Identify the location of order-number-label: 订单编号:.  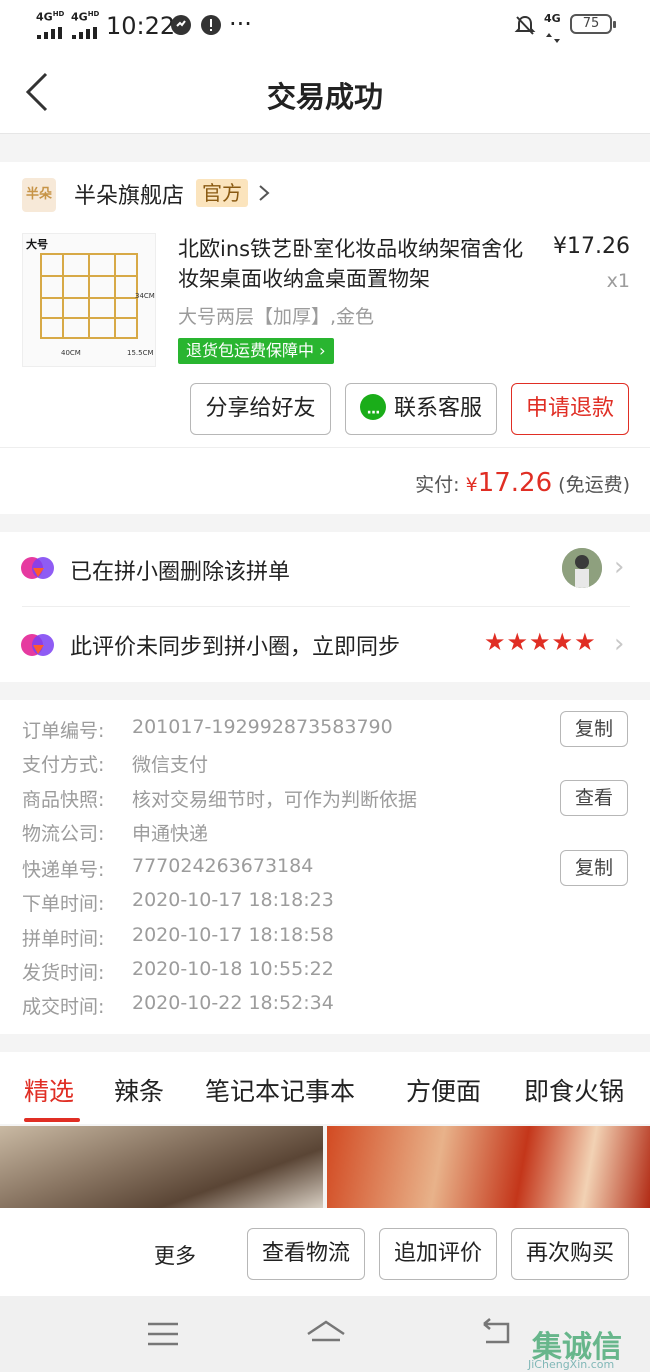
(63, 731).